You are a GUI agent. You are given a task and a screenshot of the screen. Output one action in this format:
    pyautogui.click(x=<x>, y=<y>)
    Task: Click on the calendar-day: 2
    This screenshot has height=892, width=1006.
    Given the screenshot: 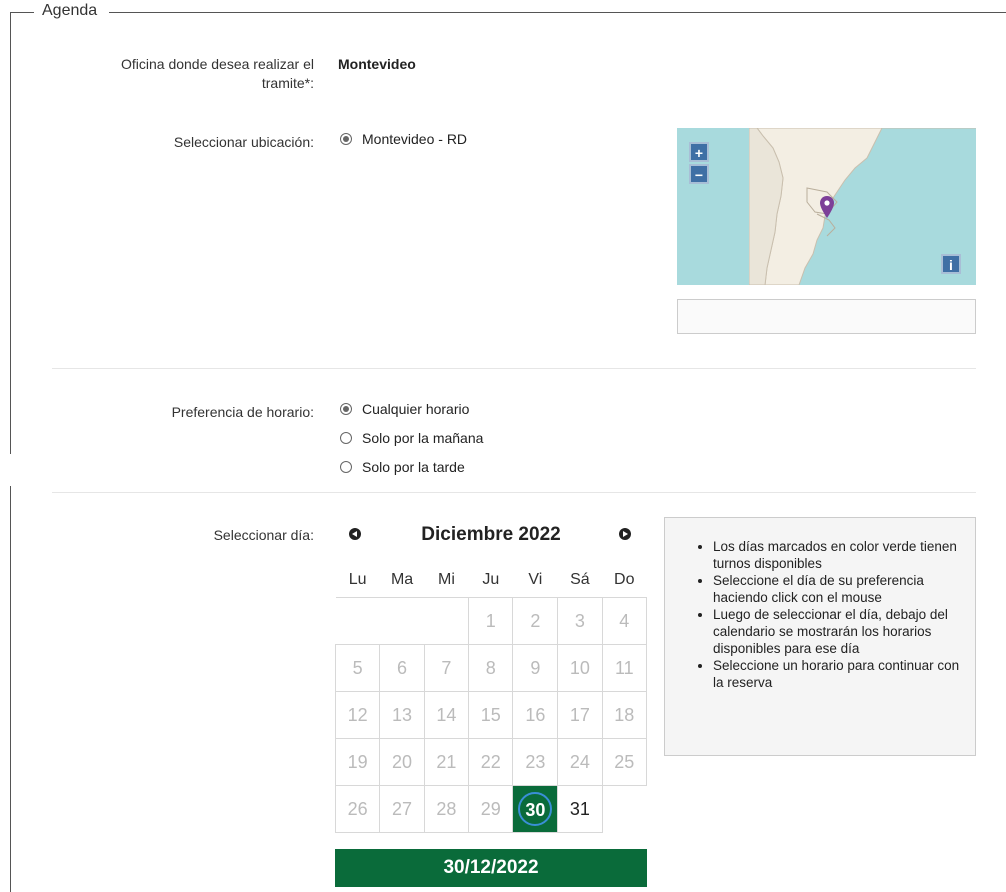 What is the action you would take?
    pyautogui.click(x=535, y=621)
    